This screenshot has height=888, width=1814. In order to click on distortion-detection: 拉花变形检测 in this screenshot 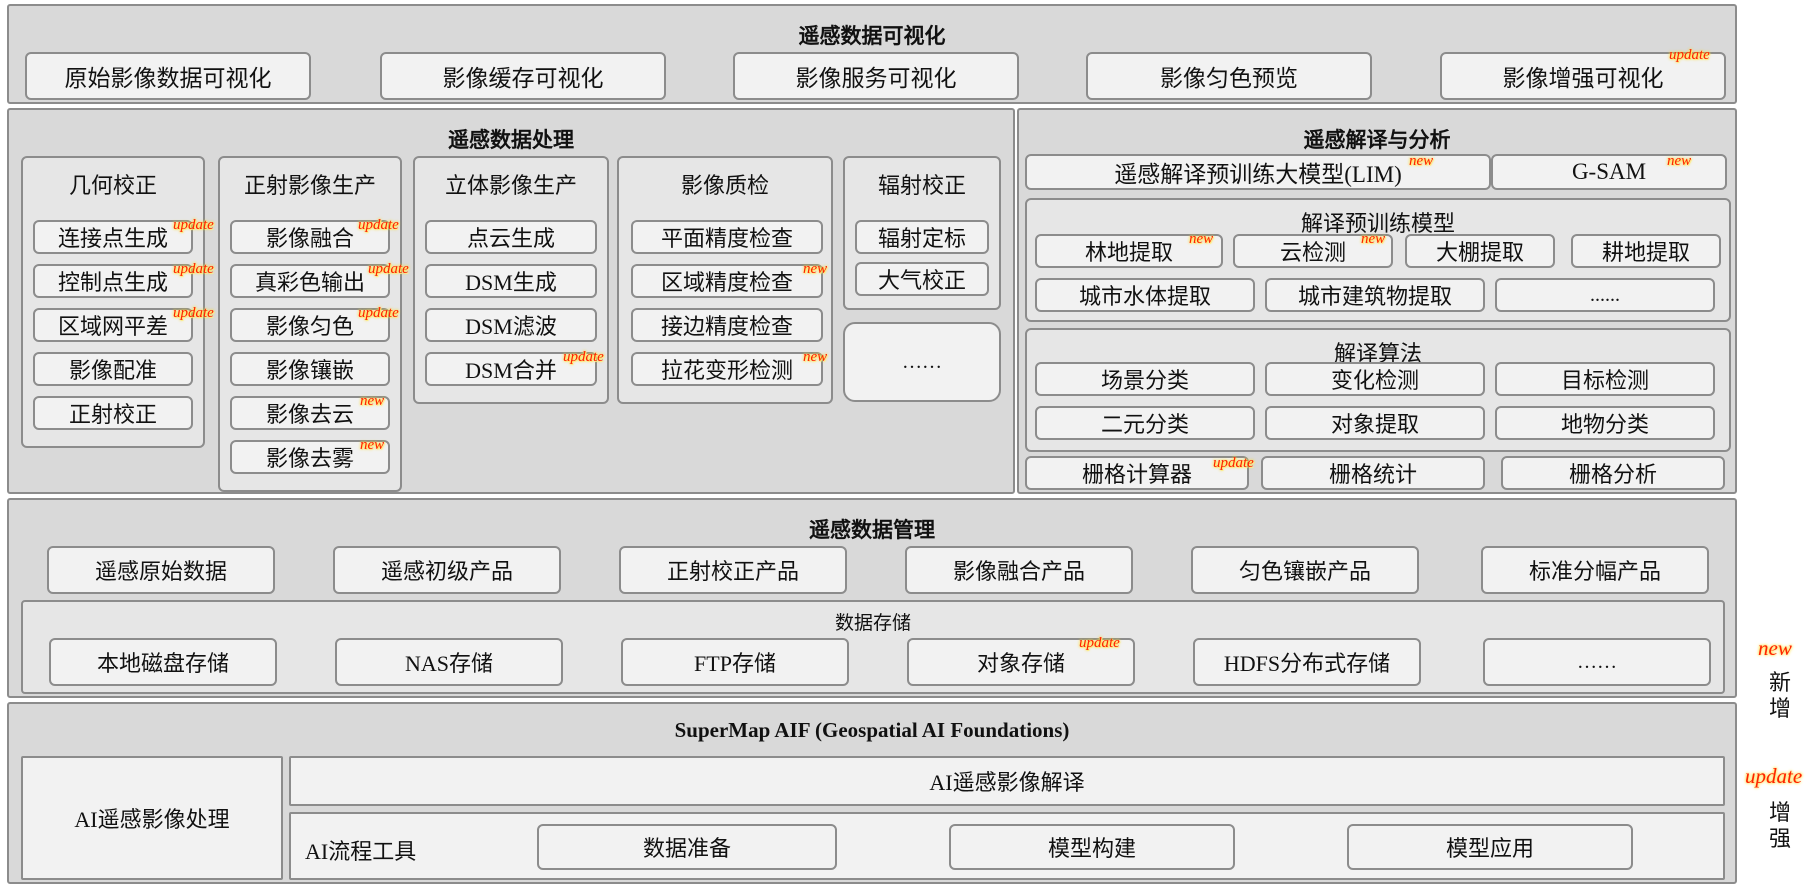, I will do `click(727, 369)`.